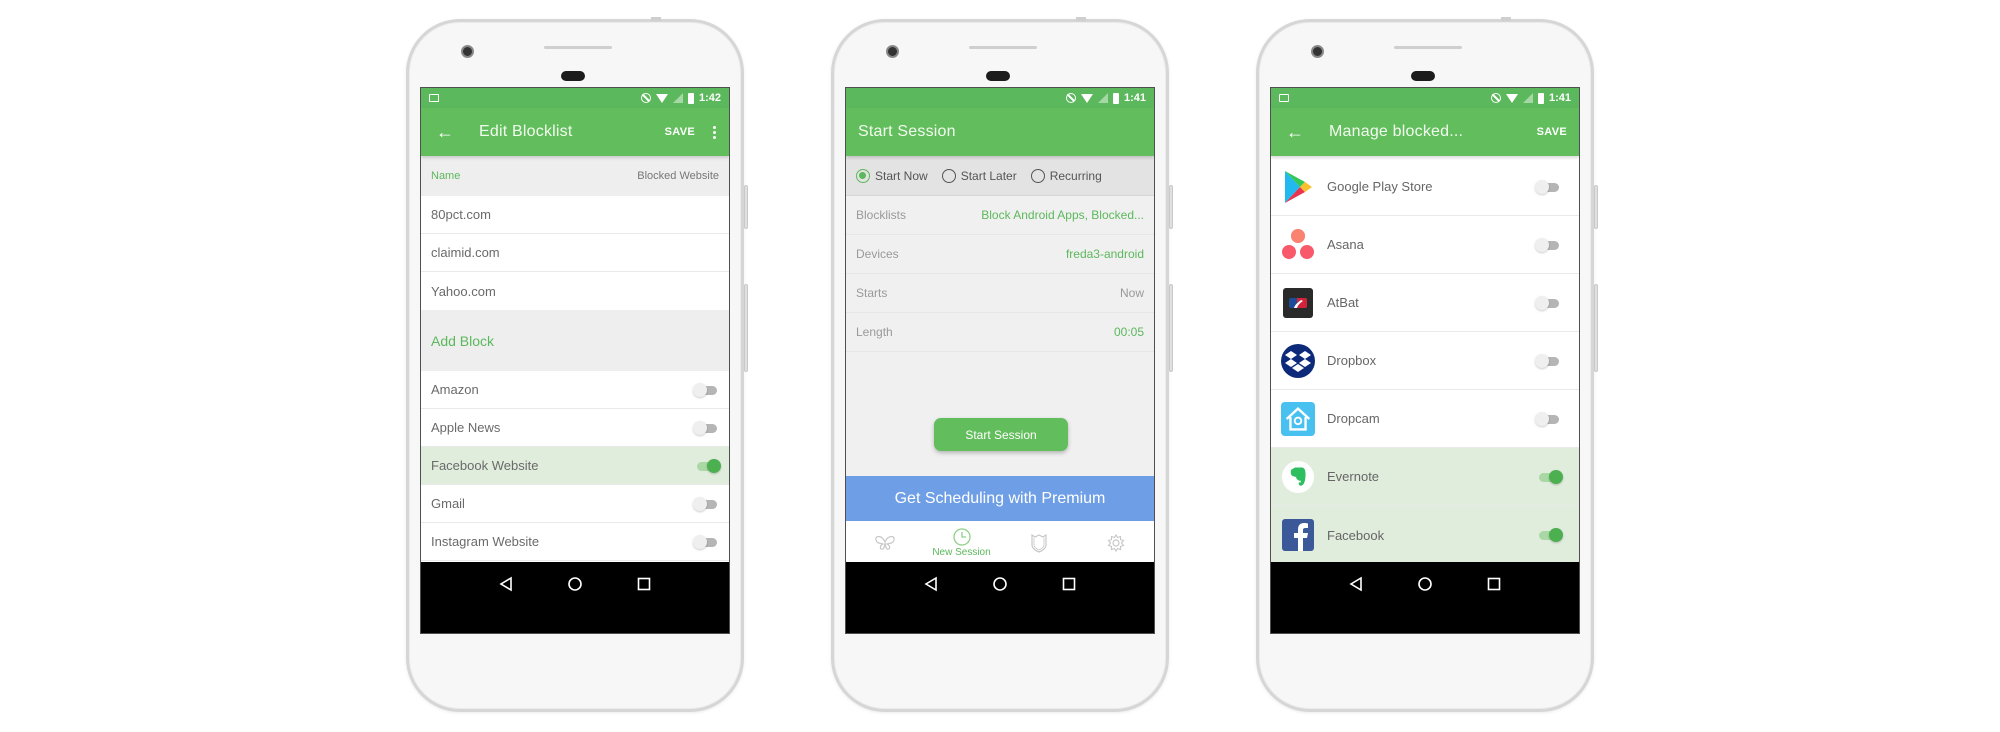 The image size is (2000, 732). Describe the element at coordinates (877, 254) in the screenshot. I see `detail-label: Devices` at that location.